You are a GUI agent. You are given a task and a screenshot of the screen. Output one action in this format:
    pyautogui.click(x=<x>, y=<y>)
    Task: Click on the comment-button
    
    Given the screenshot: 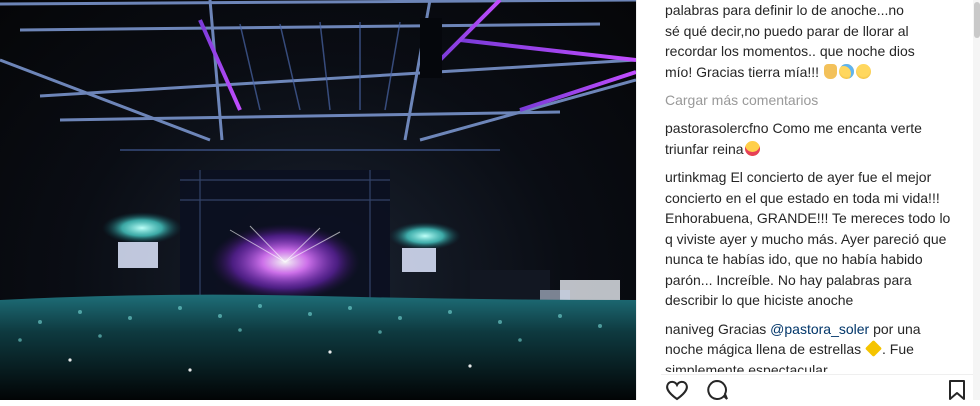 What is the action you would take?
    pyautogui.click(x=719, y=391)
    